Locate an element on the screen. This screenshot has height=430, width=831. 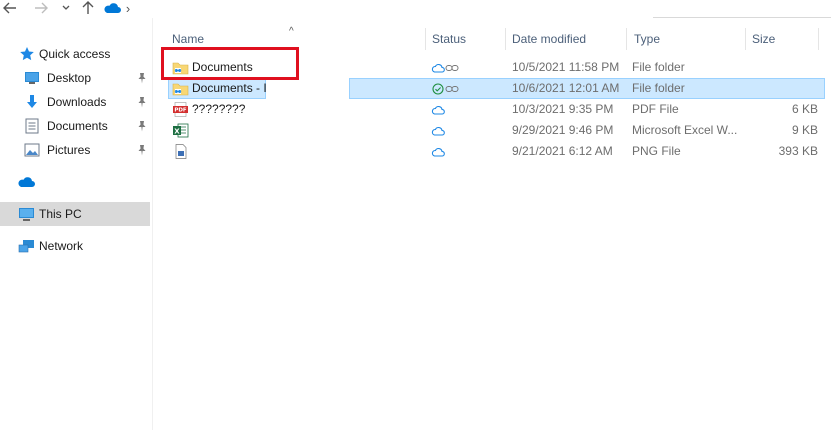
back-arrow-icon is located at coordinates (9, 8).